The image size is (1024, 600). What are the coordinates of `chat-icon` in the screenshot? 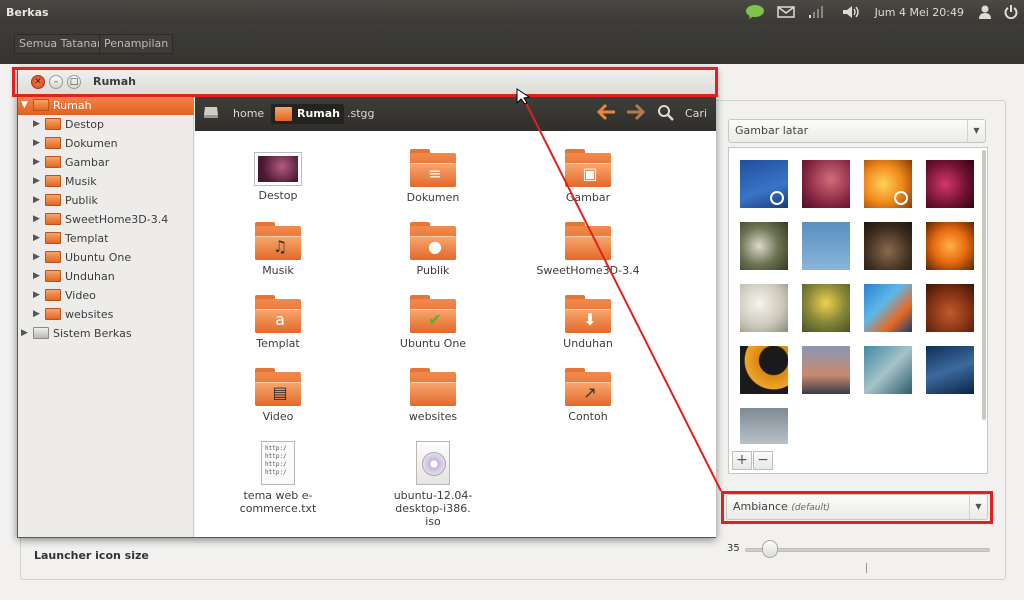 It's located at (755, 12).